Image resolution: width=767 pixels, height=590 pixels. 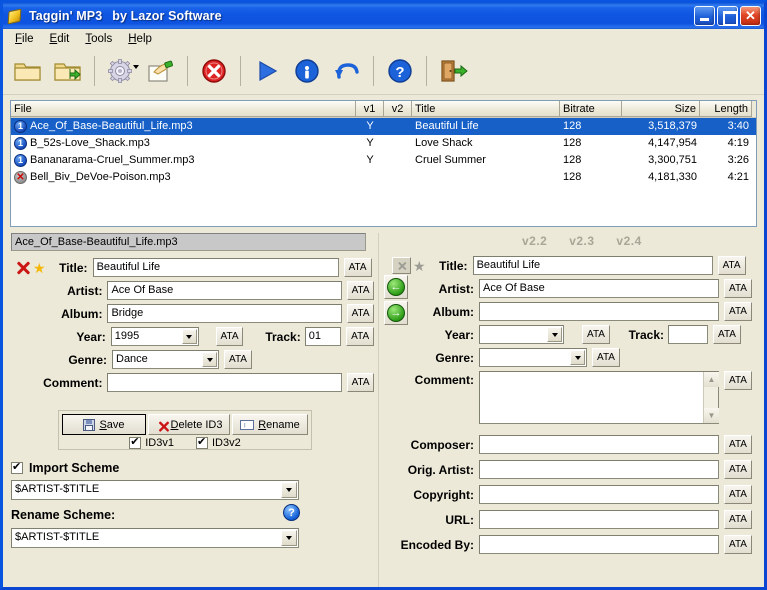 I want to click on genre-combo: Dance, so click(x=165, y=359).